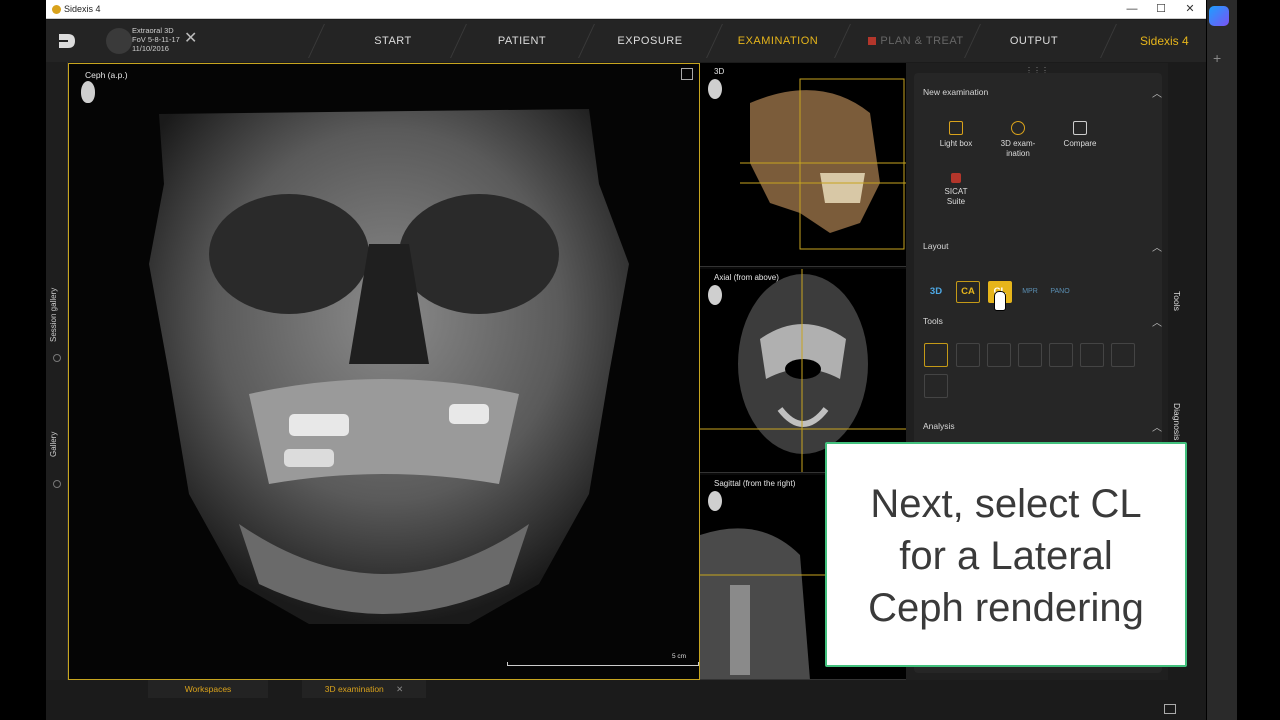 Image resolution: width=1280 pixels, height=720 pixels. Describe the element at coordinates (922, 41) in the screenshot. I see `tab-plan-treat-label: PLAN & TREAT` at that location.